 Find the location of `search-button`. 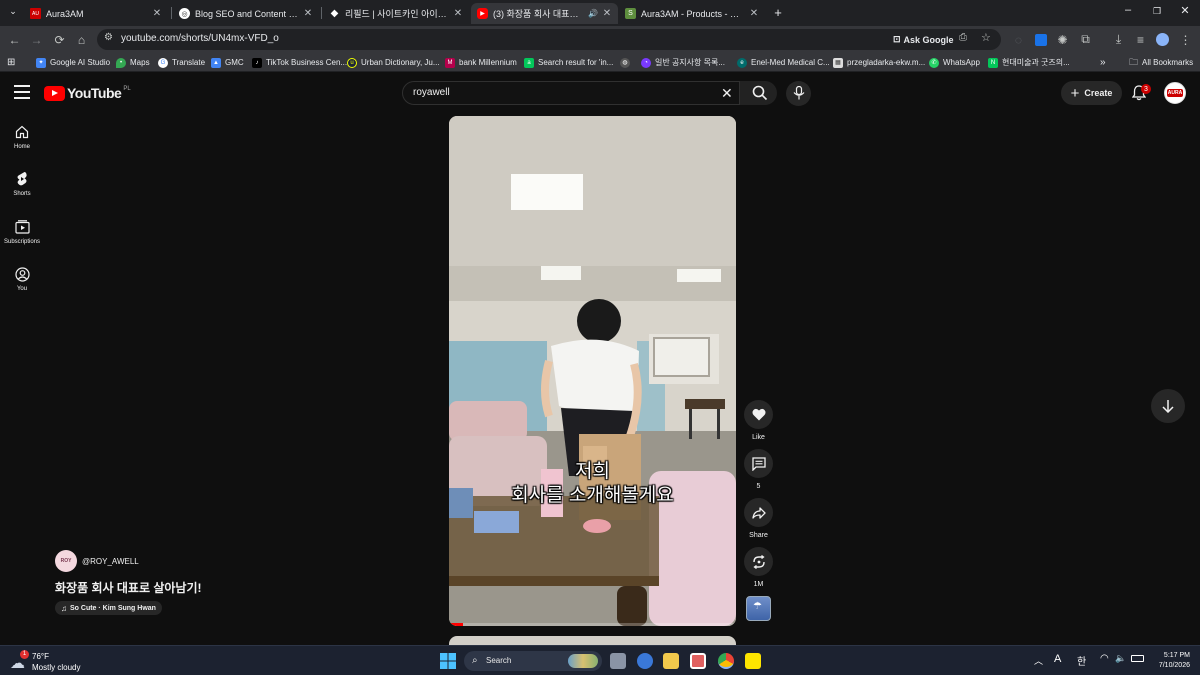

search-button is located at coordinates (758, 93).